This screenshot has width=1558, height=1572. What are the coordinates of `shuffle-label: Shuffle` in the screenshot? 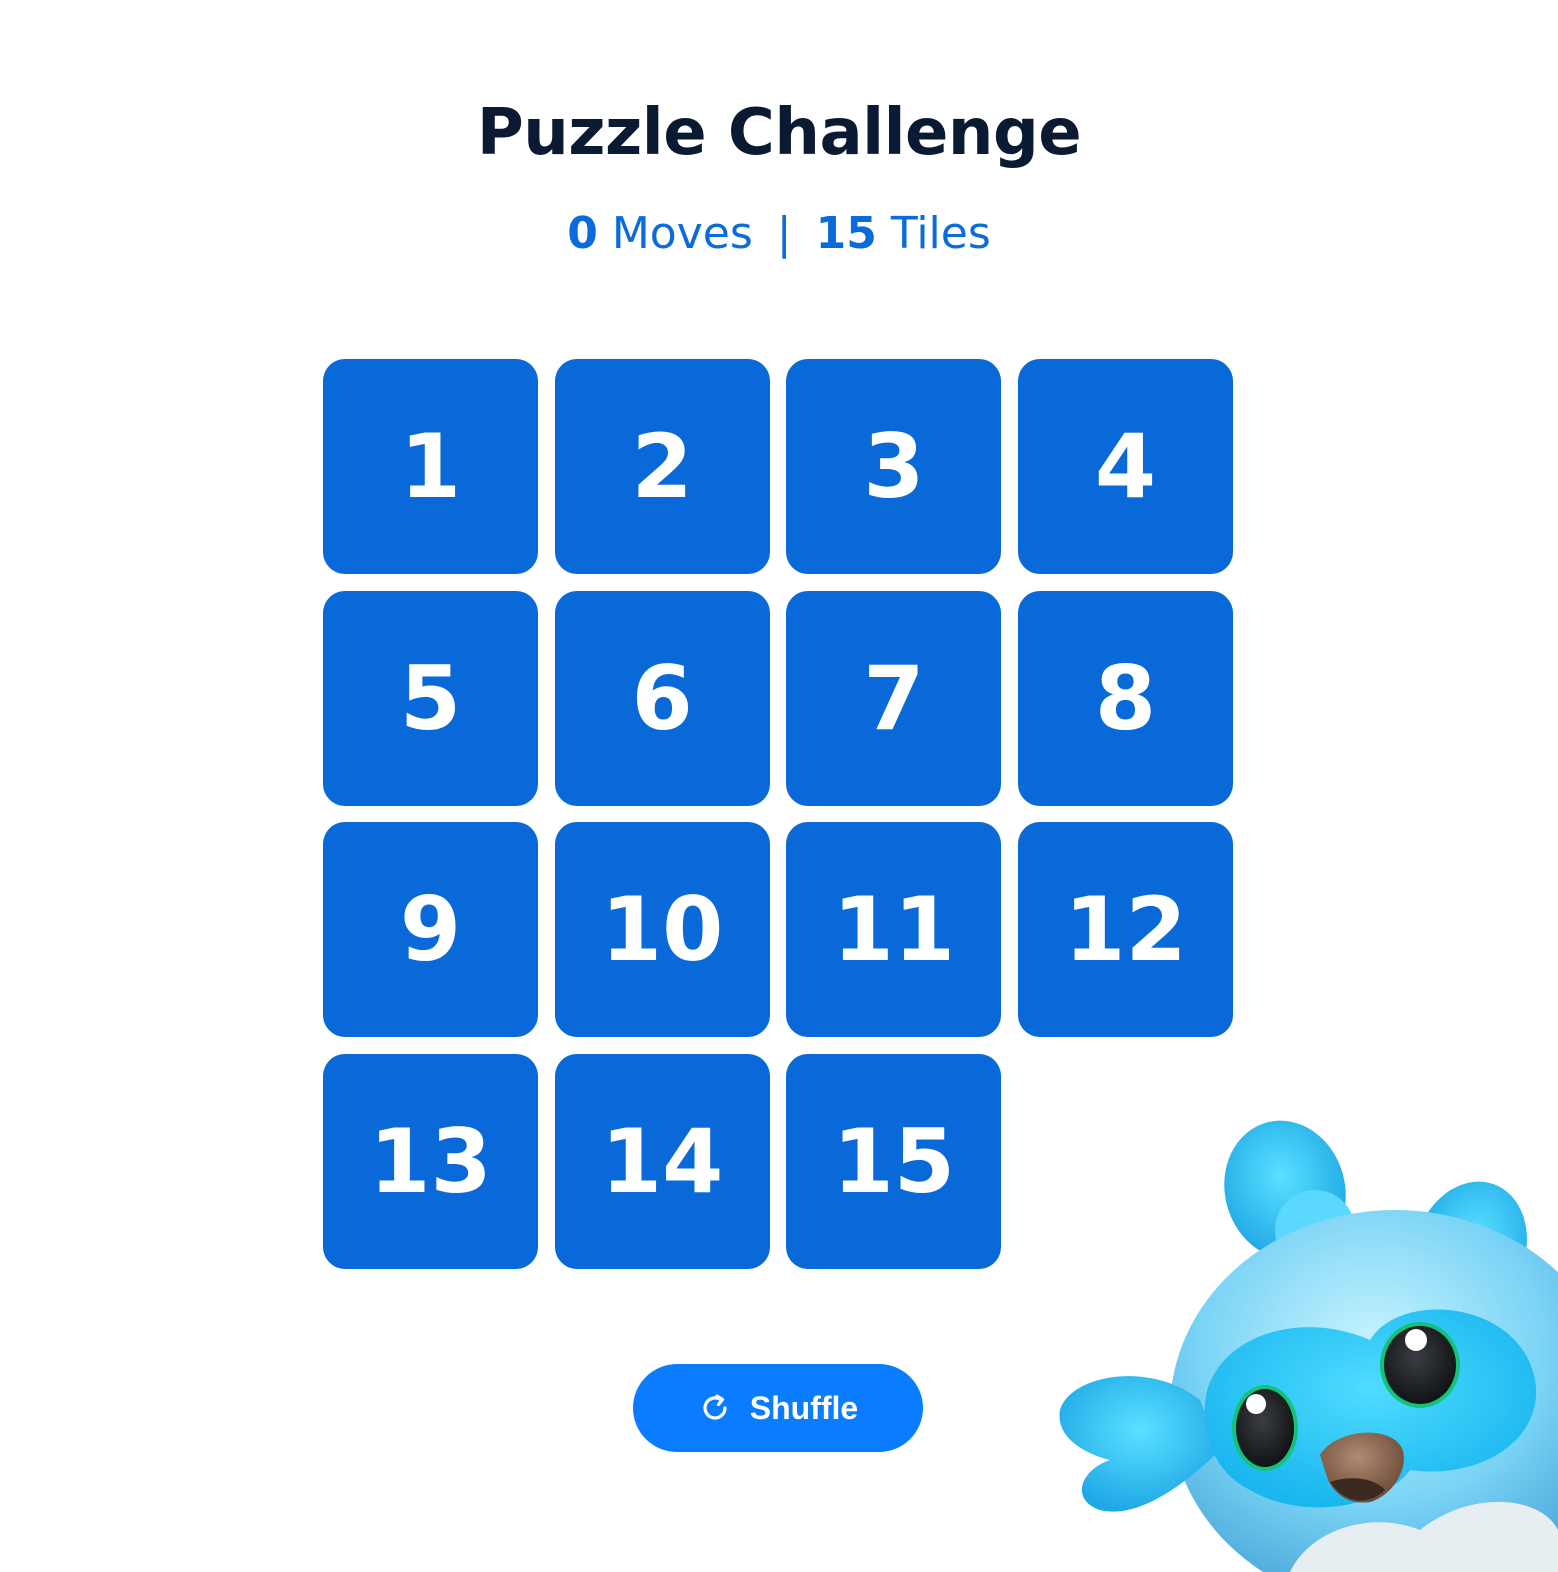 It's located at (804, 1407).